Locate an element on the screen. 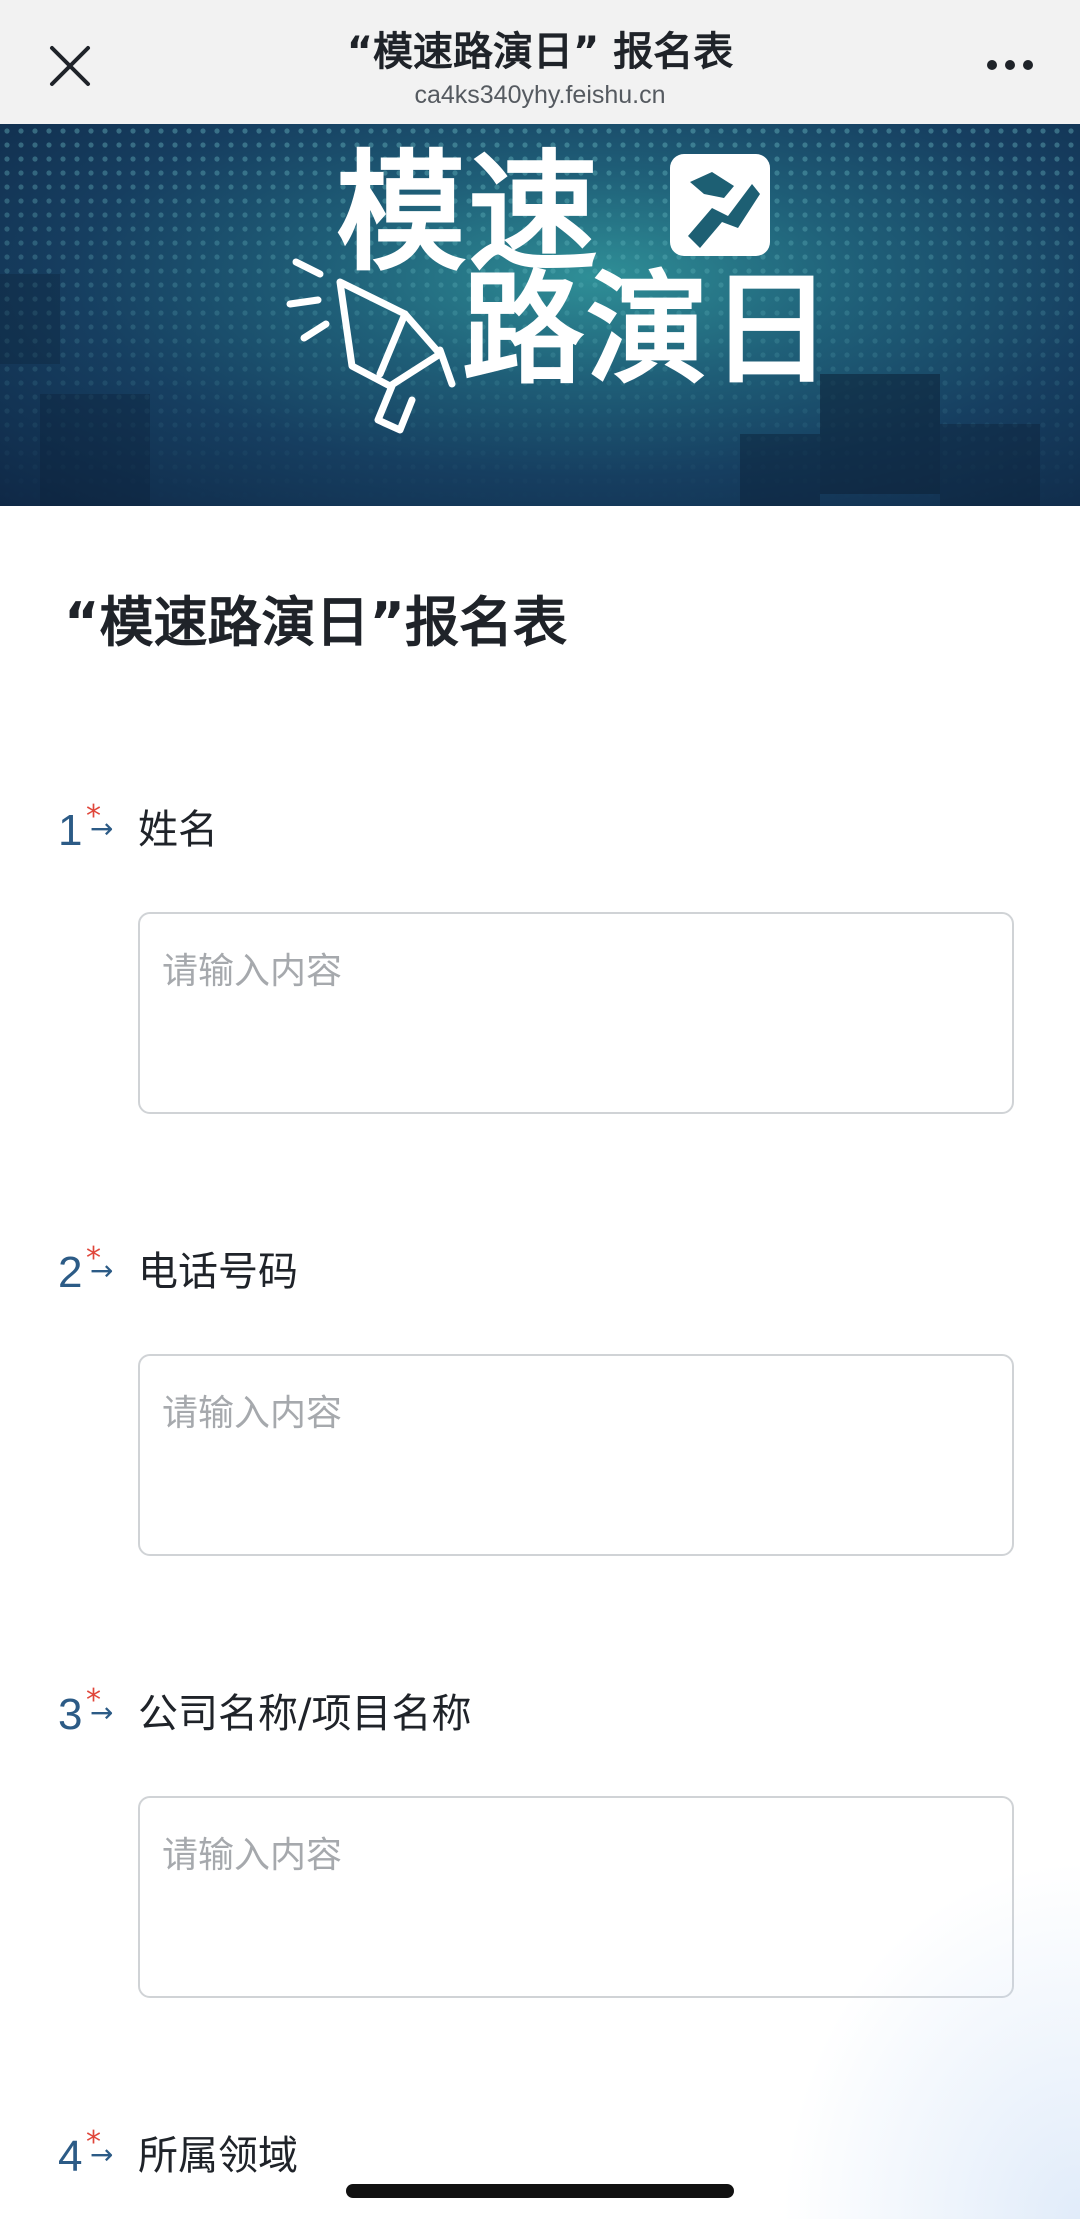  name-input is located at coordinates (576, 1013).